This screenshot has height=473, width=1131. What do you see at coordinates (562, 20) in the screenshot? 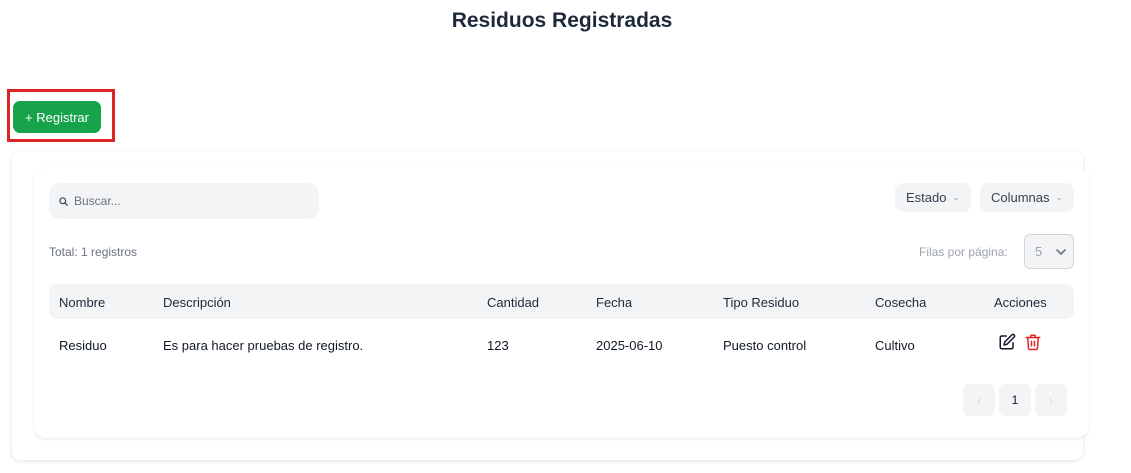
I see `page-title: Residuos Registradas` at bounding box center [562, 20].